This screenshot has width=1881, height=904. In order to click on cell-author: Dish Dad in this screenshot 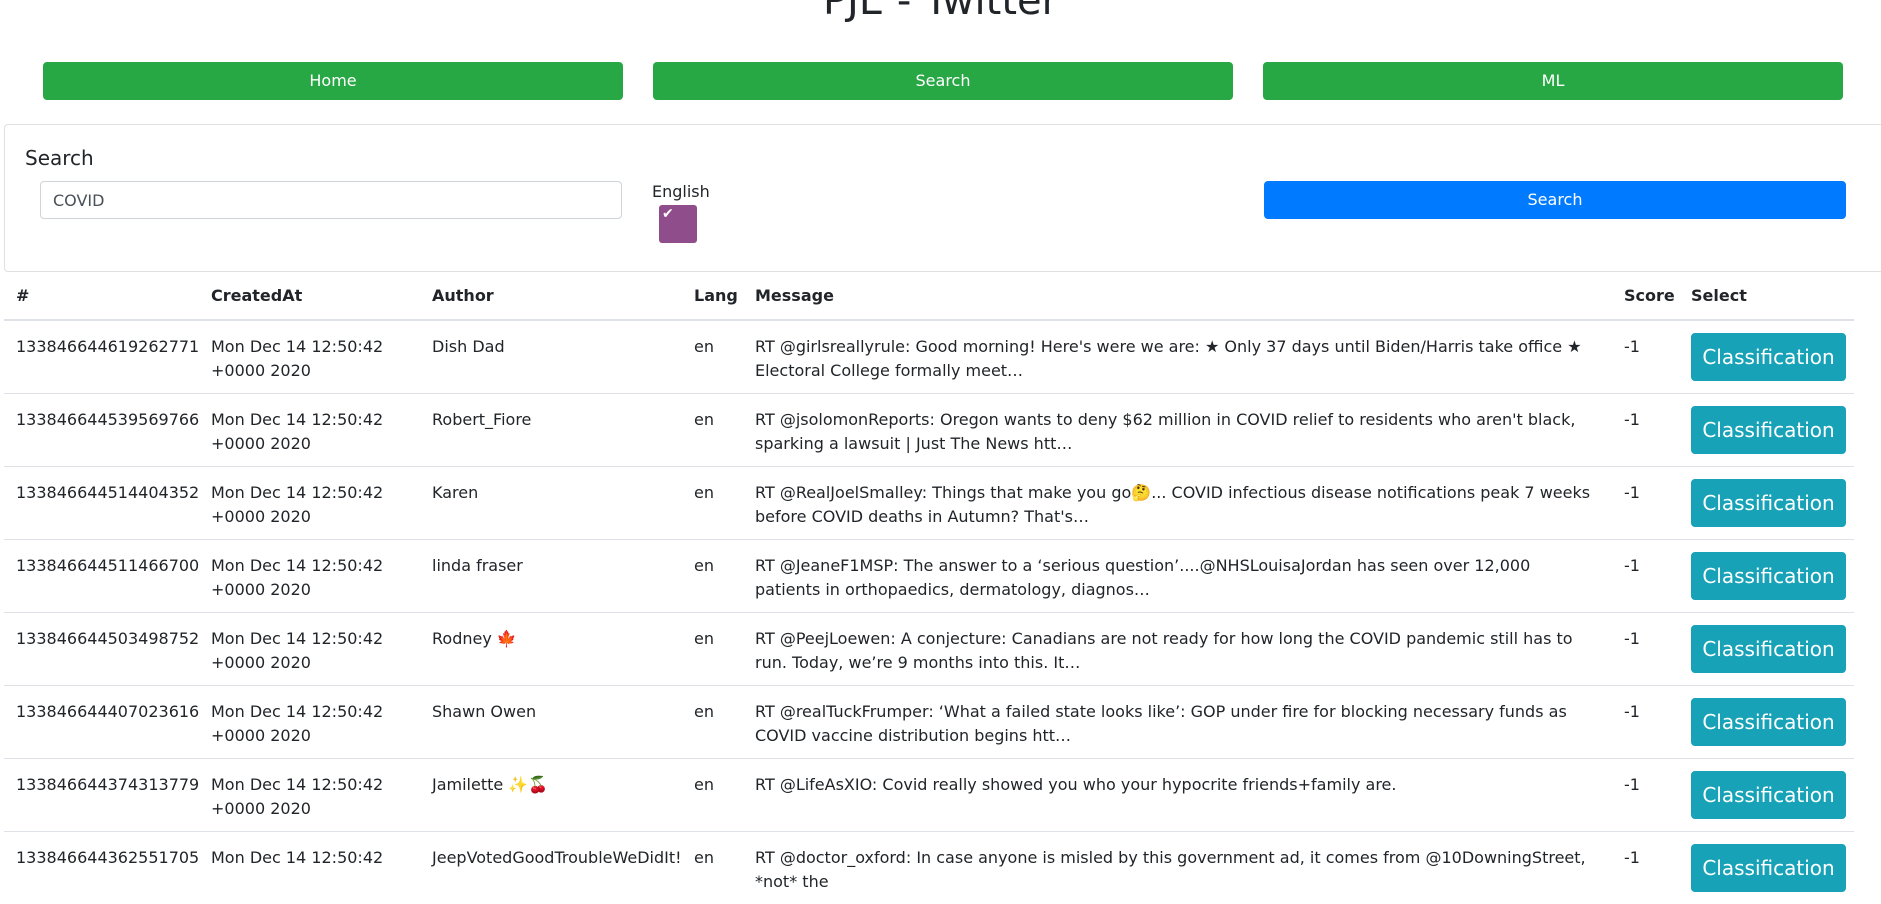, I will do `click(551, 356)`.